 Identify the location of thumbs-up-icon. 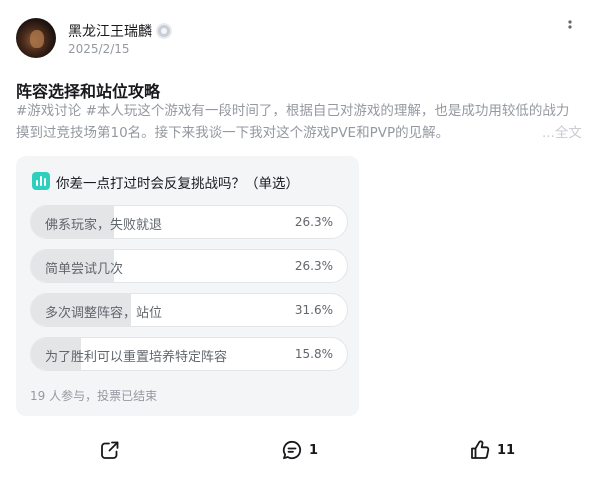
(480, 449).